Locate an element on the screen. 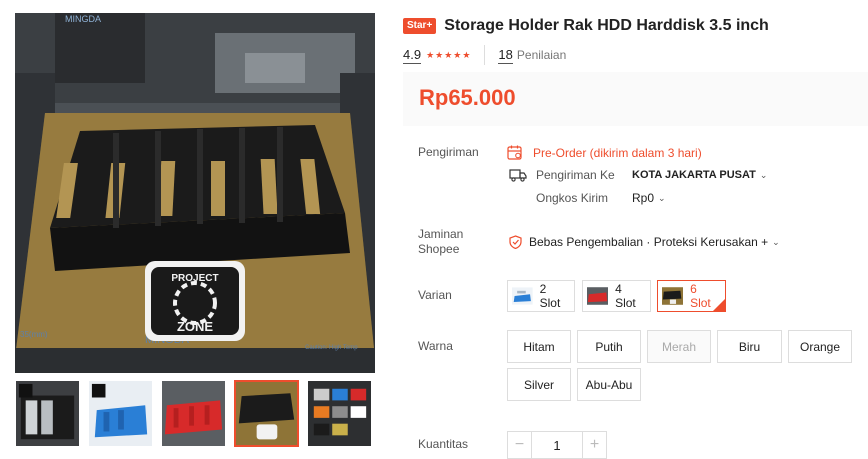  color-silver: Silver is located at coordinates (539, 384).